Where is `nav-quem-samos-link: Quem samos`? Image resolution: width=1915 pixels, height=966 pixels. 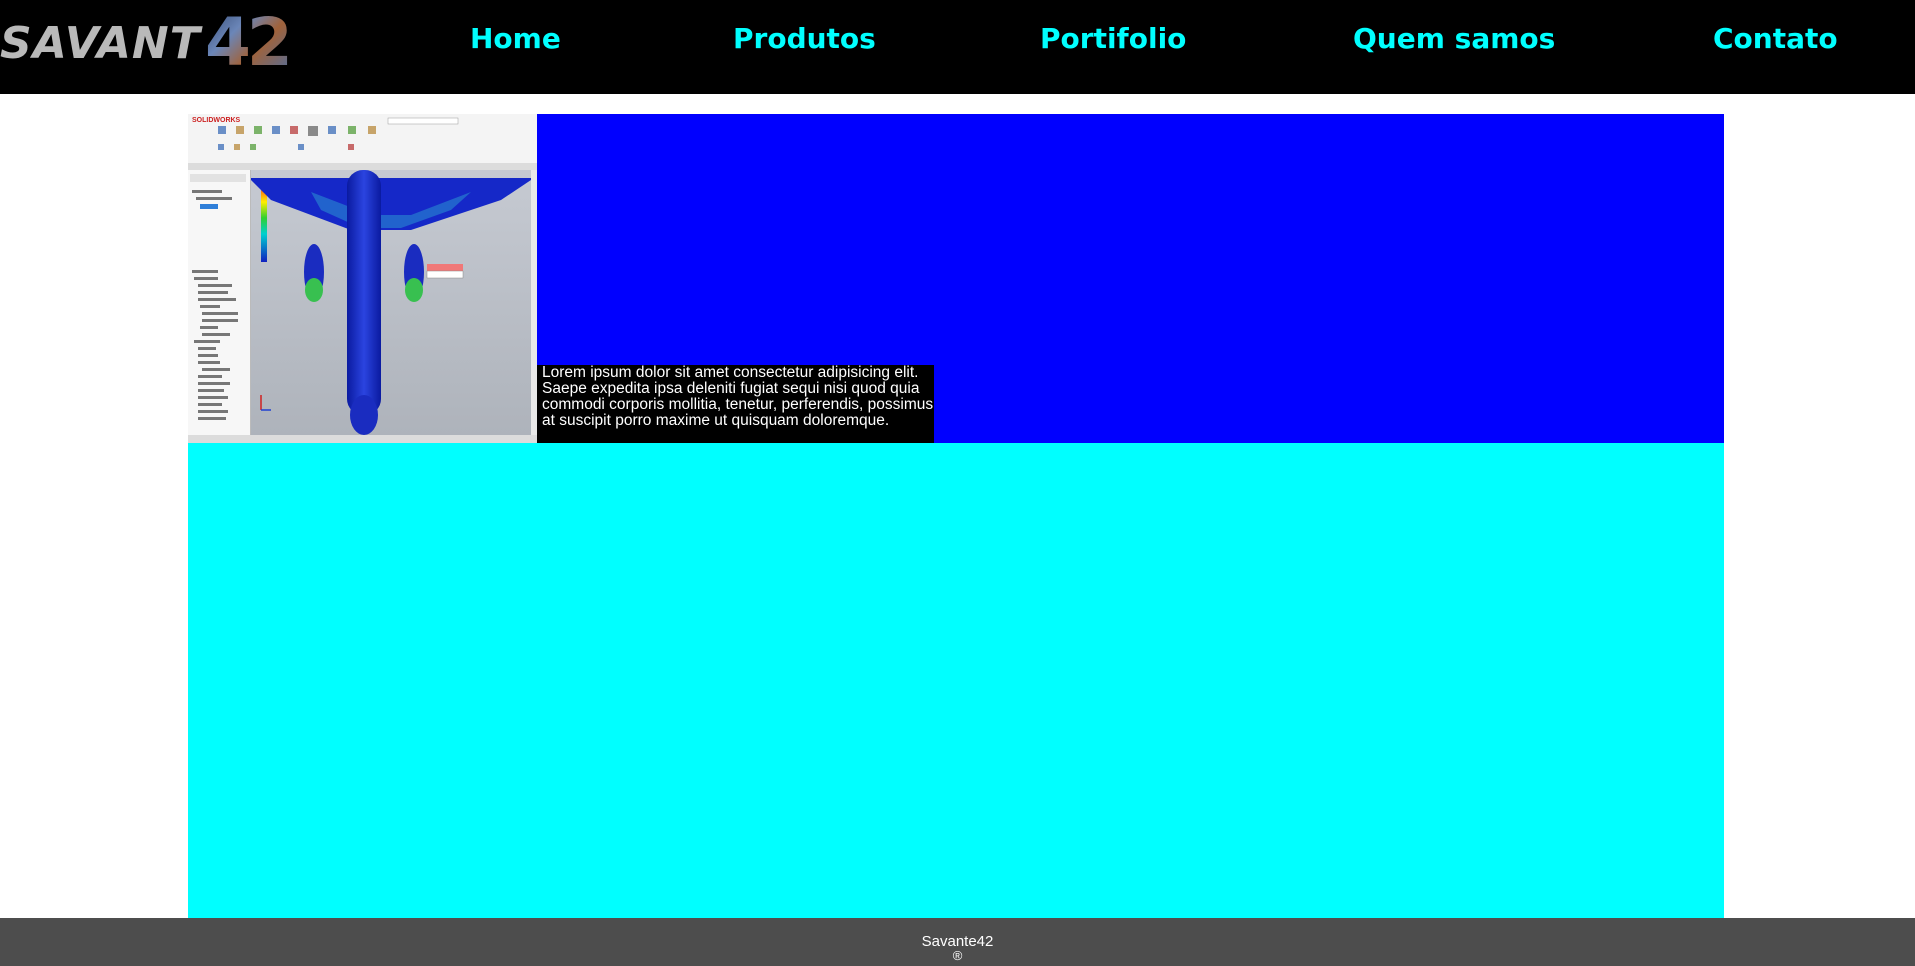 nav-quem-samos-link: Quem samos is located at coordinates (1454, 38).